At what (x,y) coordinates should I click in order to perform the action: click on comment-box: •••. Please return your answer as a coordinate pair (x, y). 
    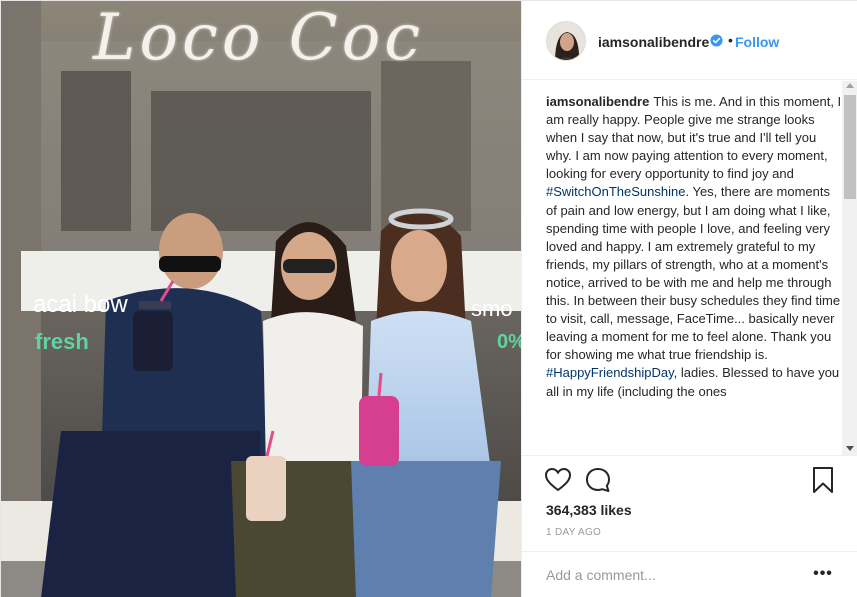
    Looking at the image, I should click on (689, 574).